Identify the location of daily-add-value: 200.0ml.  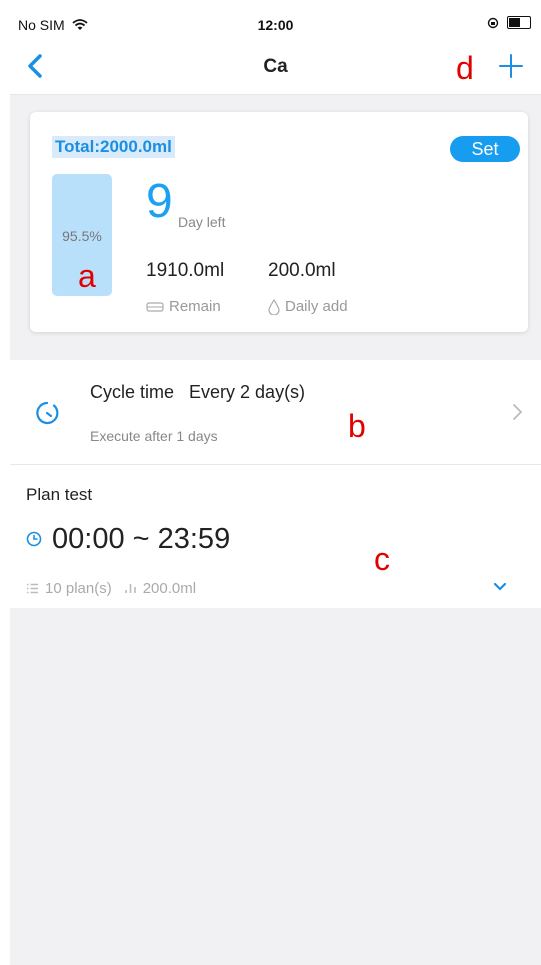
(302, 270).